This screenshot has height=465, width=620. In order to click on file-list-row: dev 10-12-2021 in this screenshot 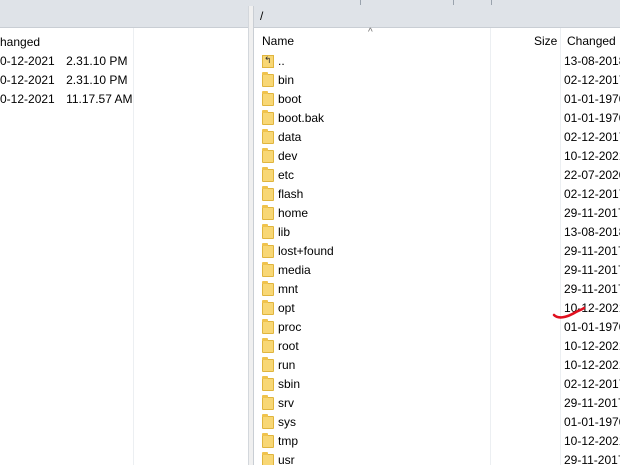, I will do `click(437, 156)`.